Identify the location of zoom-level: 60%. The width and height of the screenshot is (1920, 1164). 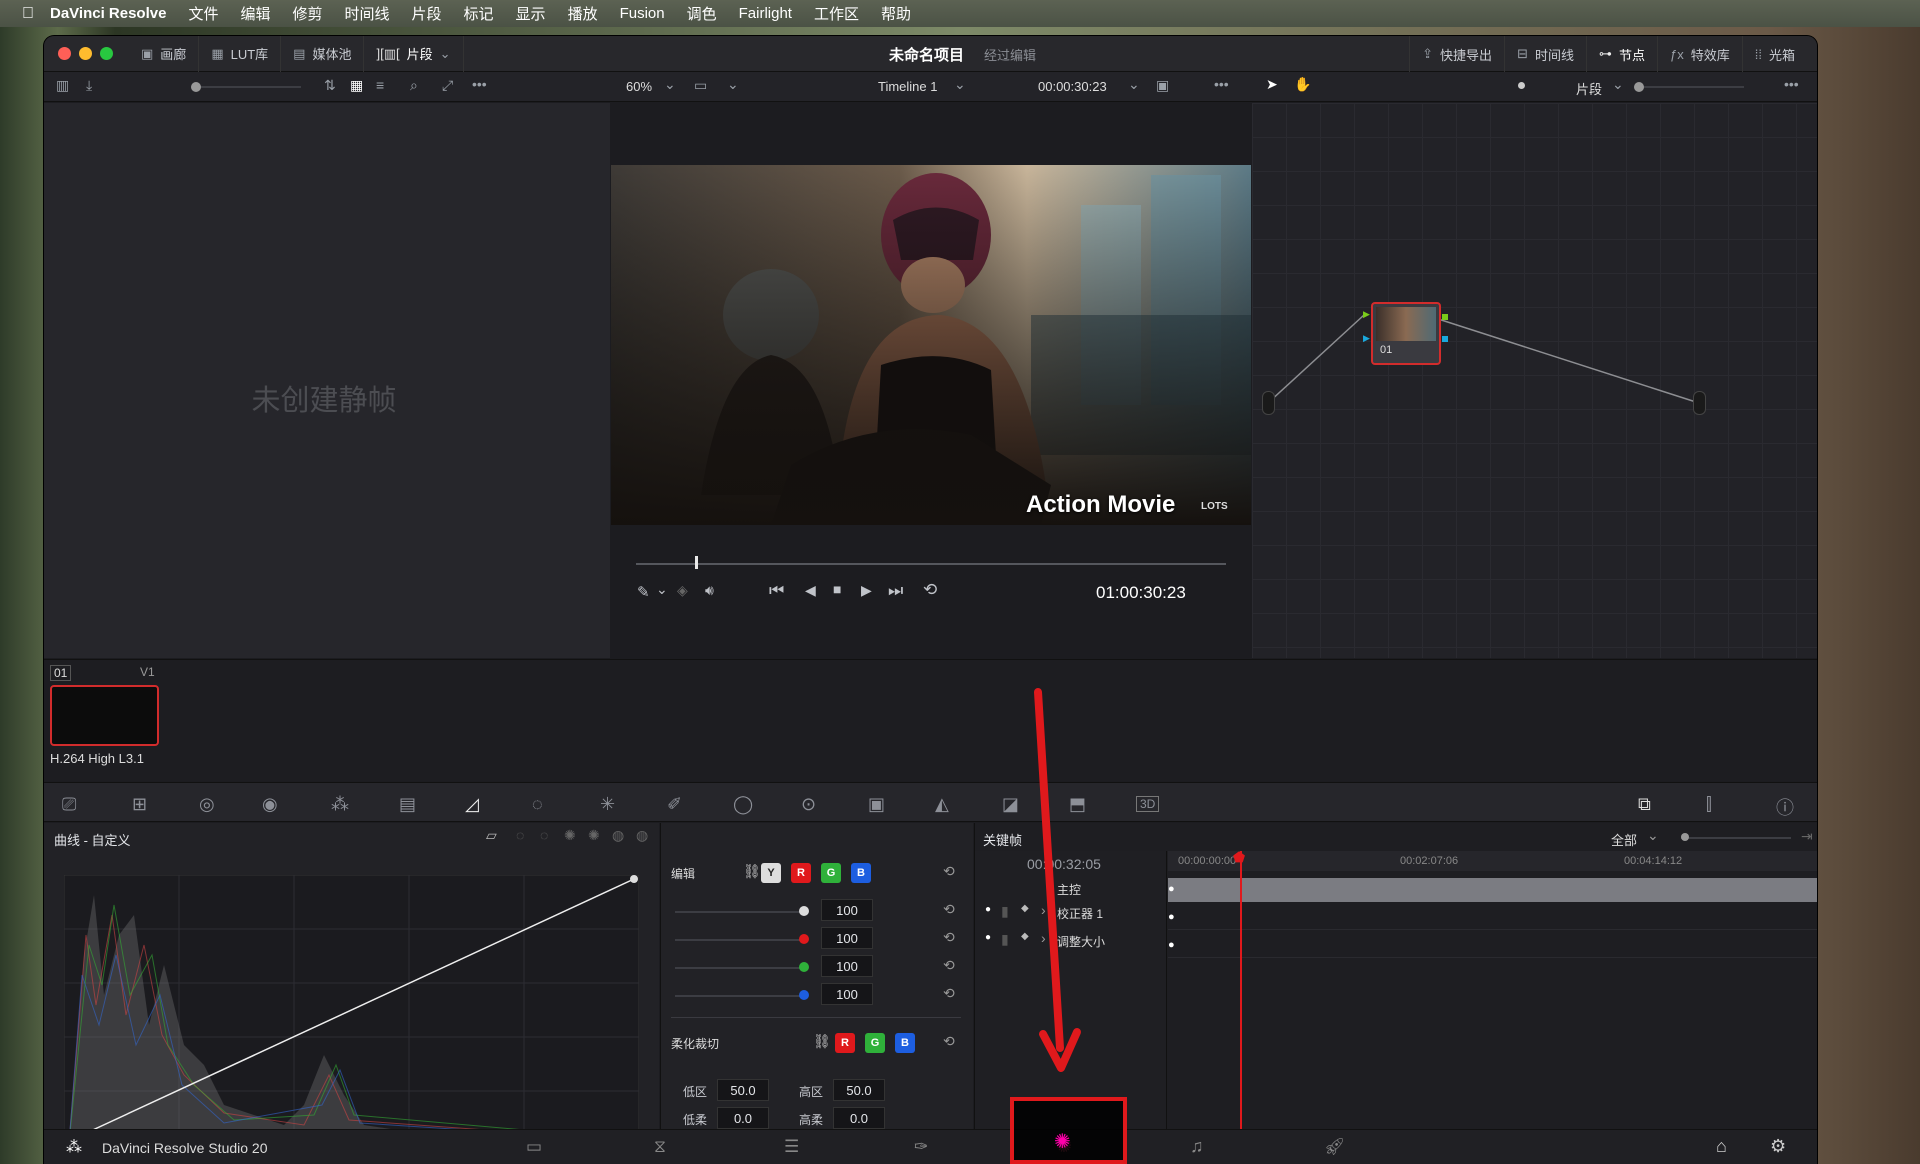
(639, 86).